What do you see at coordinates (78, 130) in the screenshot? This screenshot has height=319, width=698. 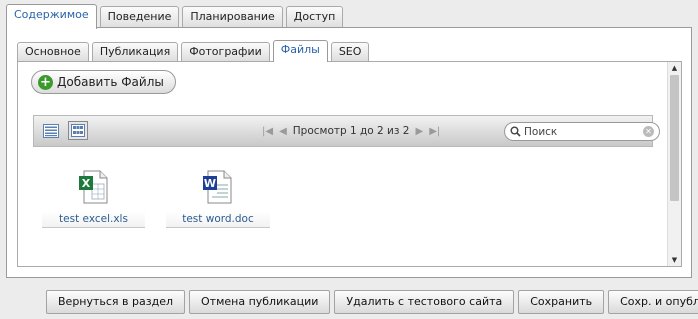 I see `grid-view-icon` at bounding box center [78, 130].